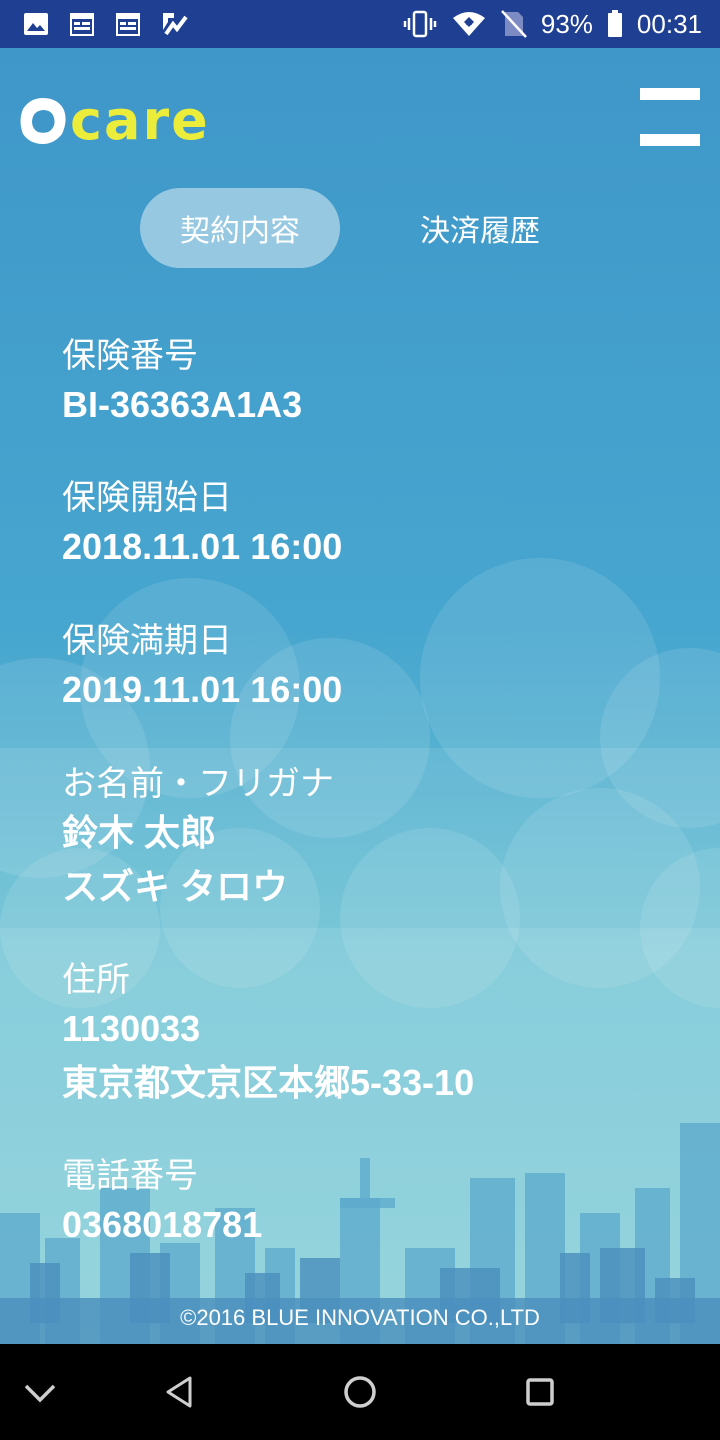 Image resolution: width=720 pixels, height=1440 pixels. What do you see at coordinates (670, 118) in the screenshot?
I see `hamburger-menu-icon` at bounding box center [670, 118].